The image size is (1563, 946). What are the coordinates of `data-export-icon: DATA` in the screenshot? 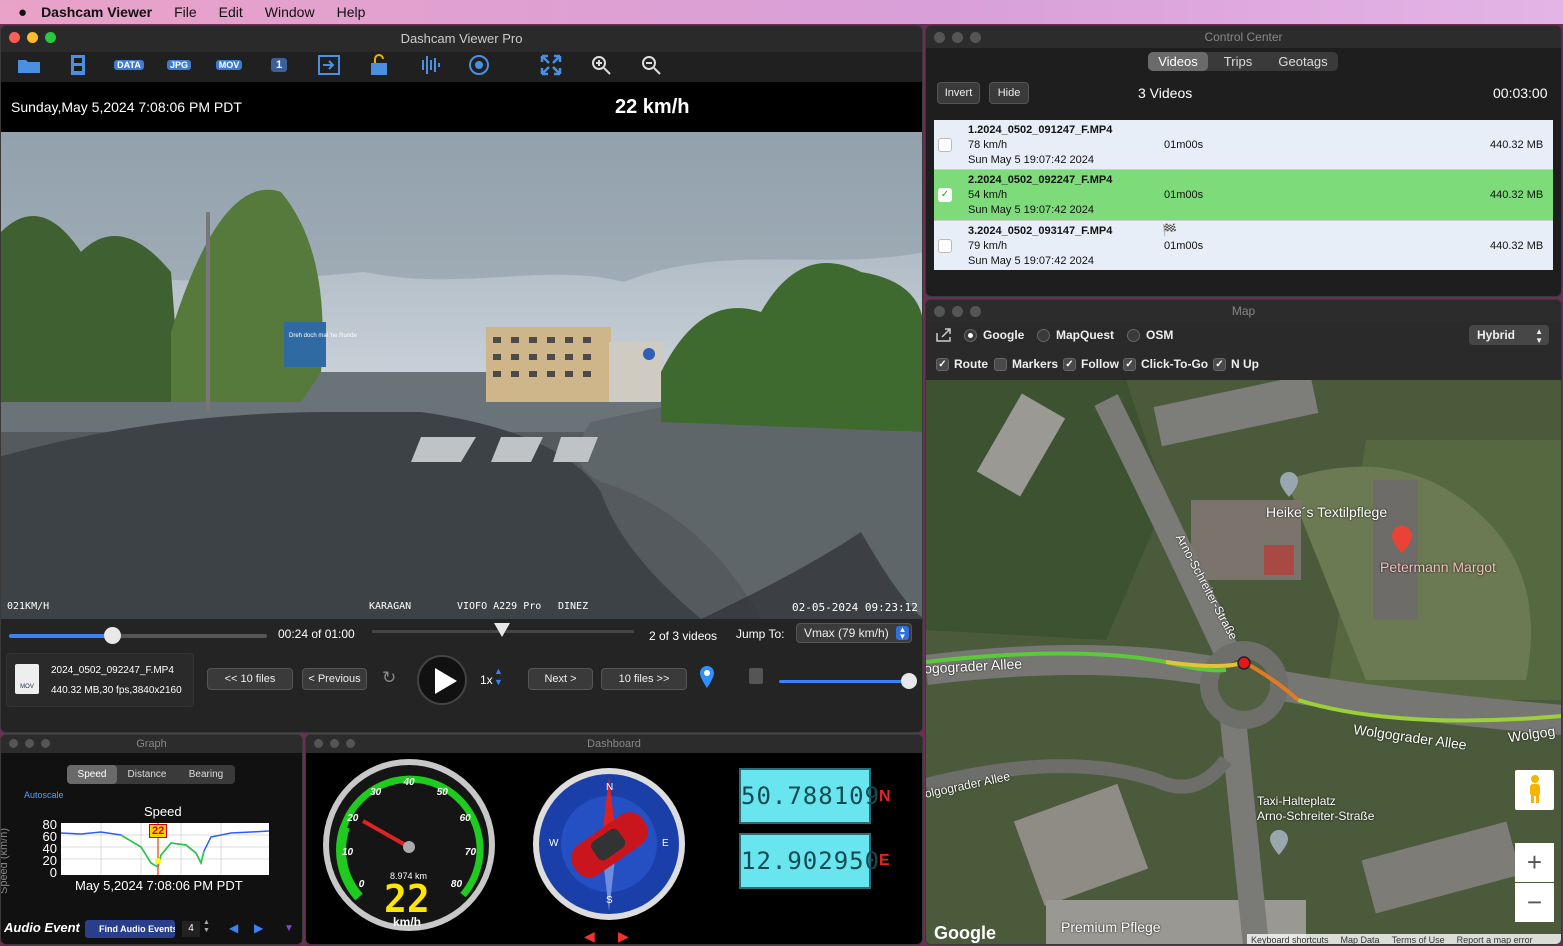 It's located at (129, 65).